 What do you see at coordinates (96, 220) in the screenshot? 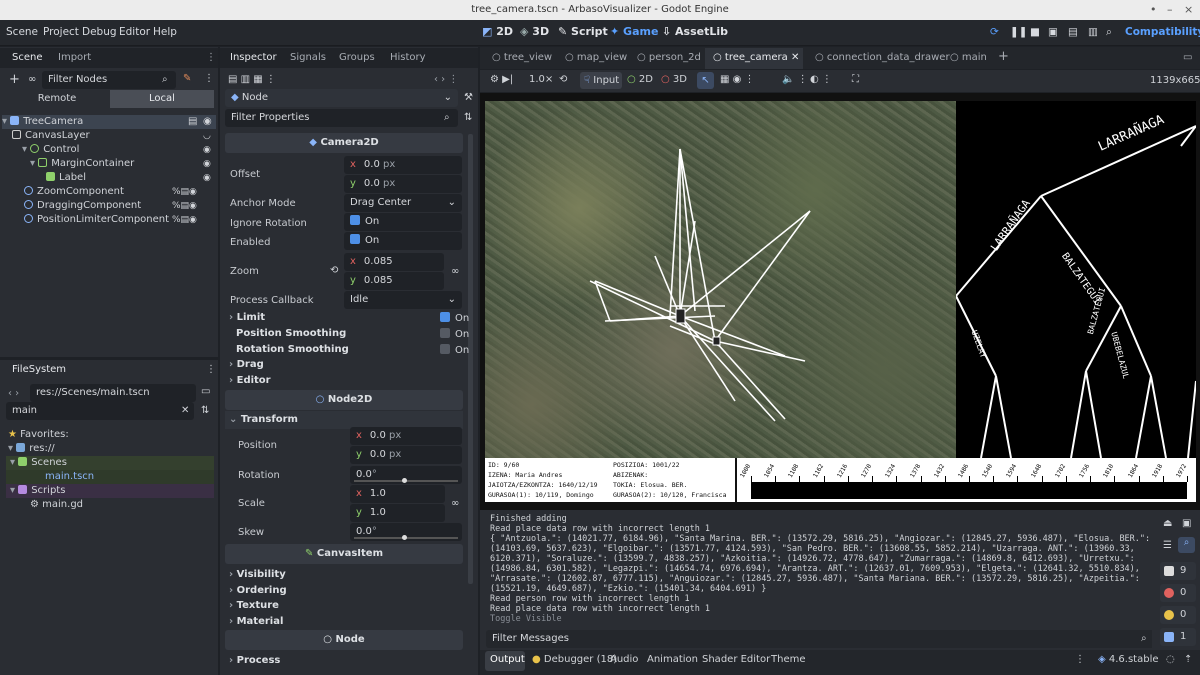
I see `tree-node-positionlimitercomponent: PositionLimiterComponent` at bounding box center [96, 220].